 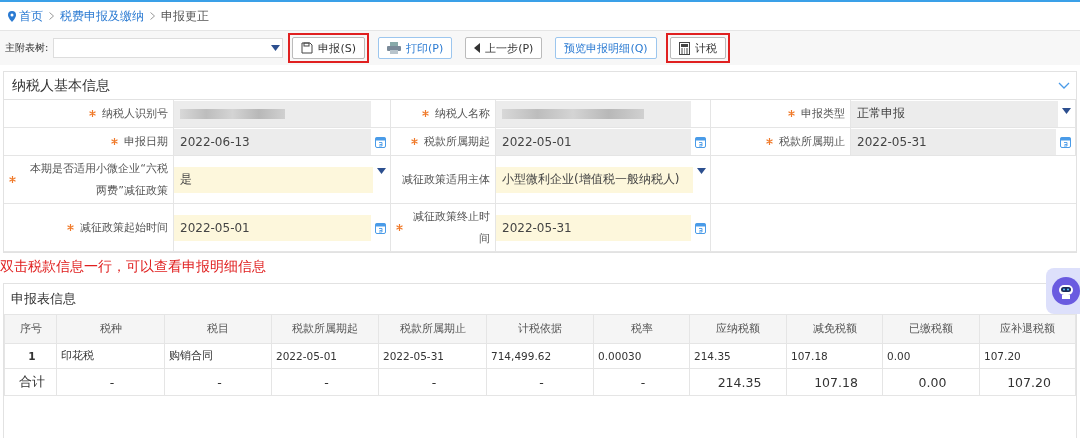 What do you see at coordinates (834, 329) in the screenshot?
I see `column-header: 减免税额` at bounding box center [834, 329].